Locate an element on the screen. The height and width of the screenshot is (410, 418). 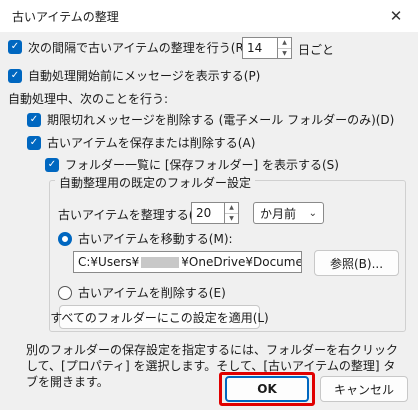
move-radio-row: 古いアイテムを移動する(M): is located at coordinates (145, 238).